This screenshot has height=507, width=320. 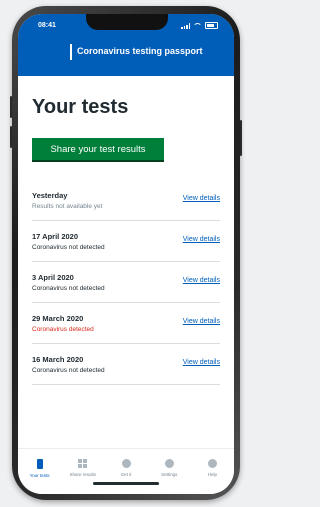 I want to click on tab-label: Settings, so click(x=169, y=474).